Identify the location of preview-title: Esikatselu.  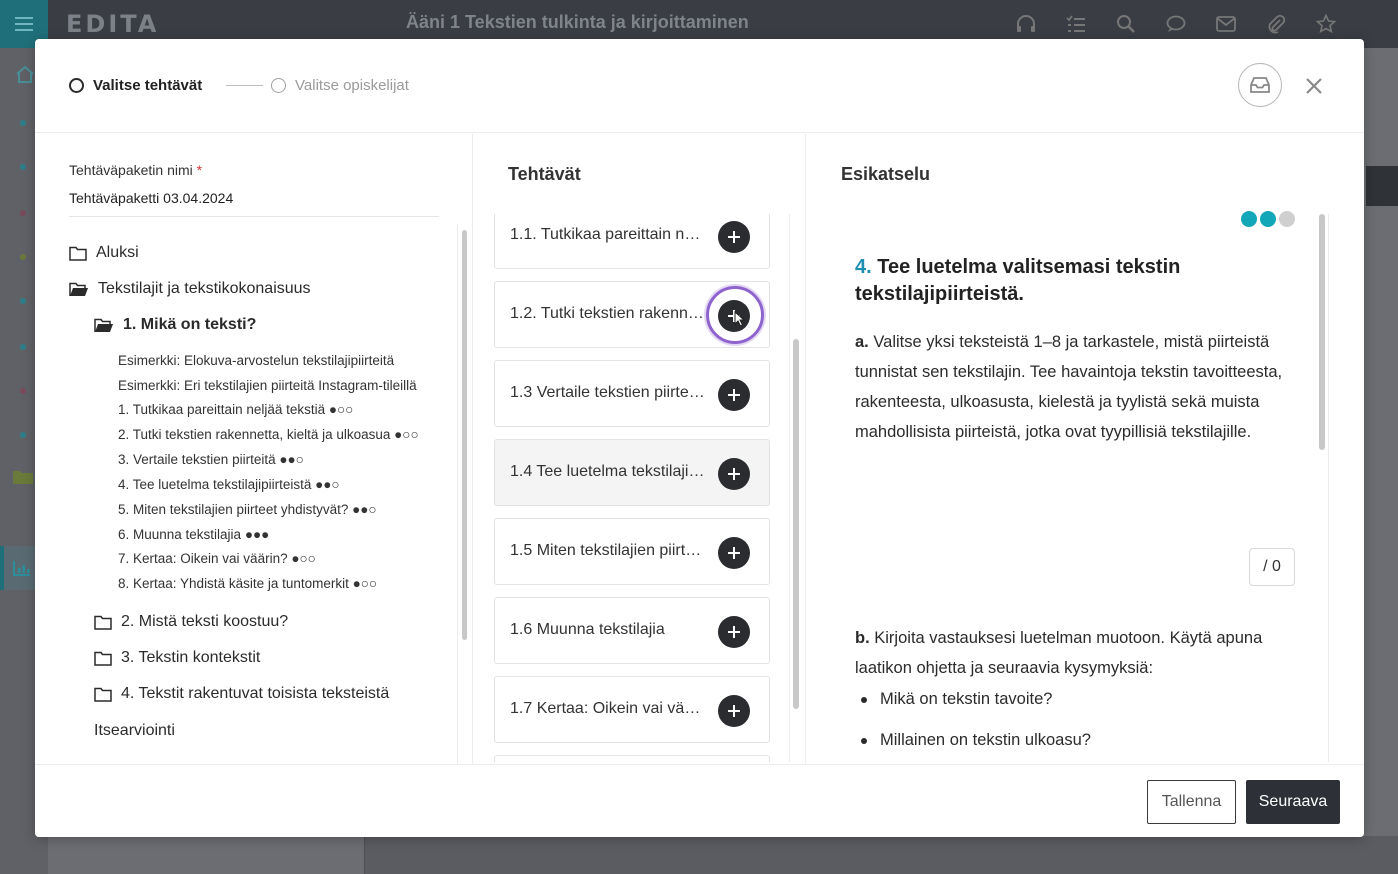
(886, 174).